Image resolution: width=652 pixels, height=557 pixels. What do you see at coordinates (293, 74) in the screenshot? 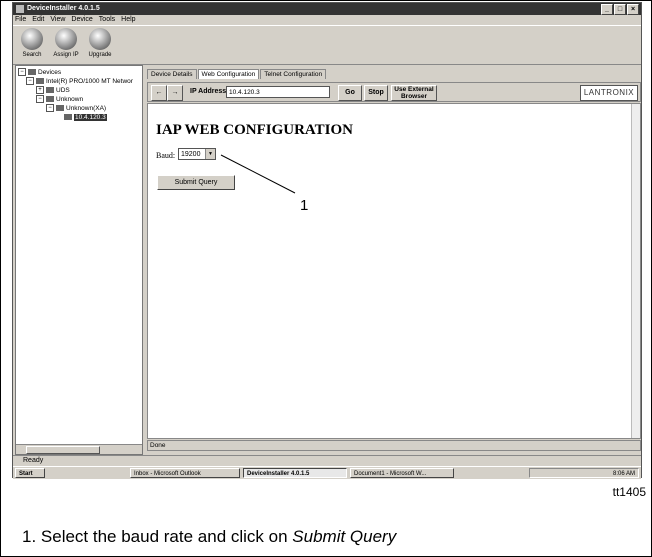
I see `tab-telnet-configuration: Telnet Configuration` at bounding box center [293, 74].